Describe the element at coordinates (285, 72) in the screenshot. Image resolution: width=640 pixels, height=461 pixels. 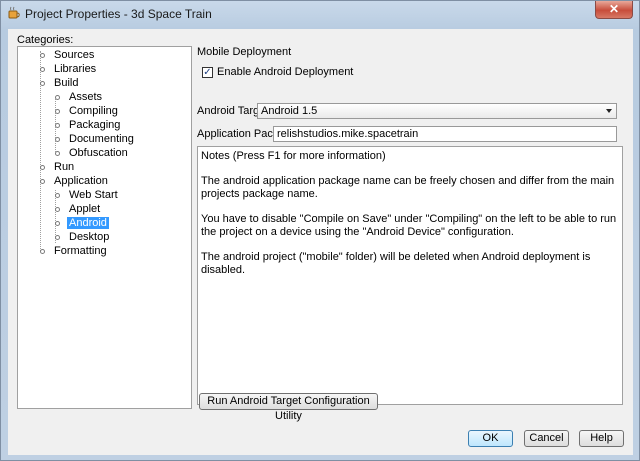
I see `enable-android-deployment-label: Enable Android Deployment` at that location.